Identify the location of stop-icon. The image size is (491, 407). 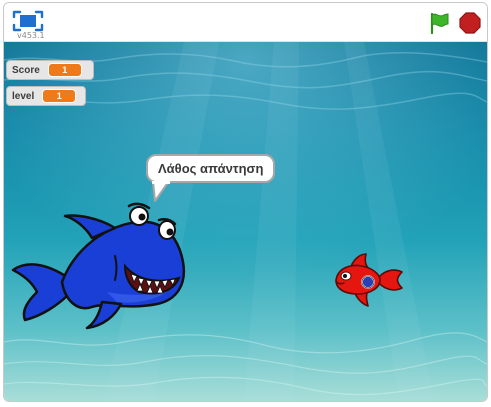
(470, 23).